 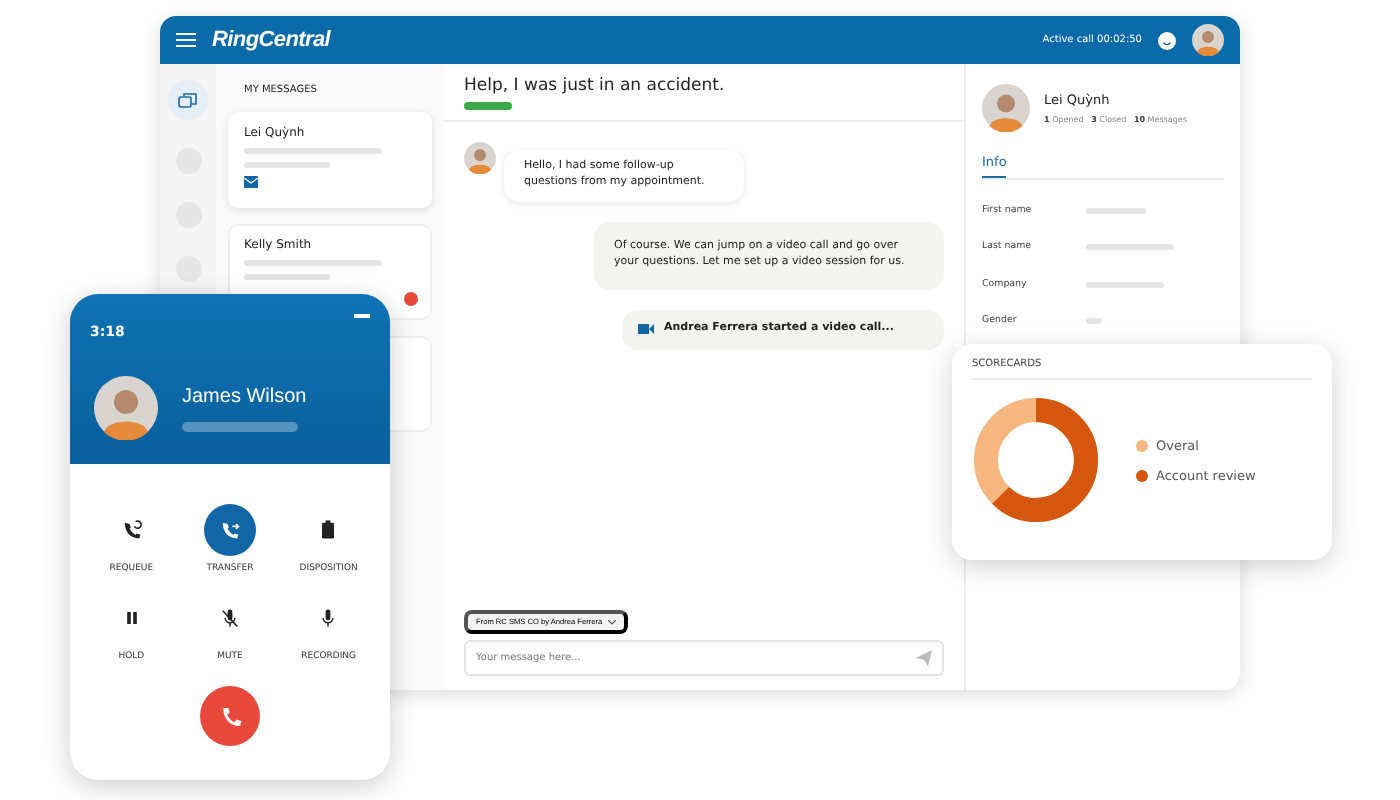 I want to click on donut-chart-drawing, so click(x=1036, y=460).